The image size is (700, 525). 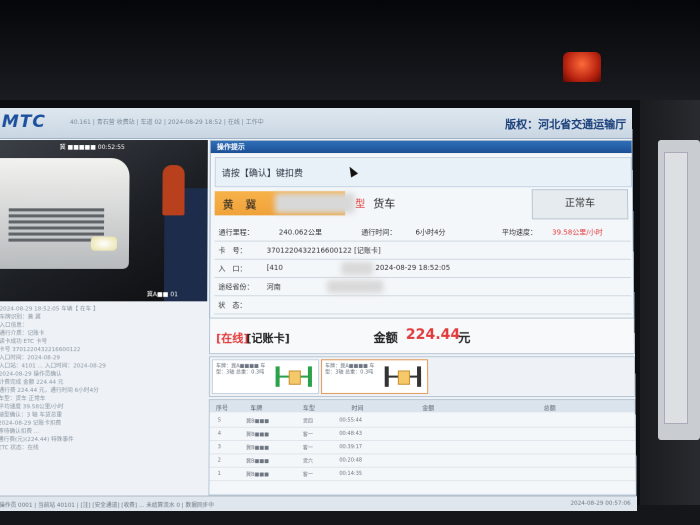 What do you see at coordinates (102, 399) in the screenshot?
I see `log-line: 车型：货车 正常车` at bounding box center [102, 399].